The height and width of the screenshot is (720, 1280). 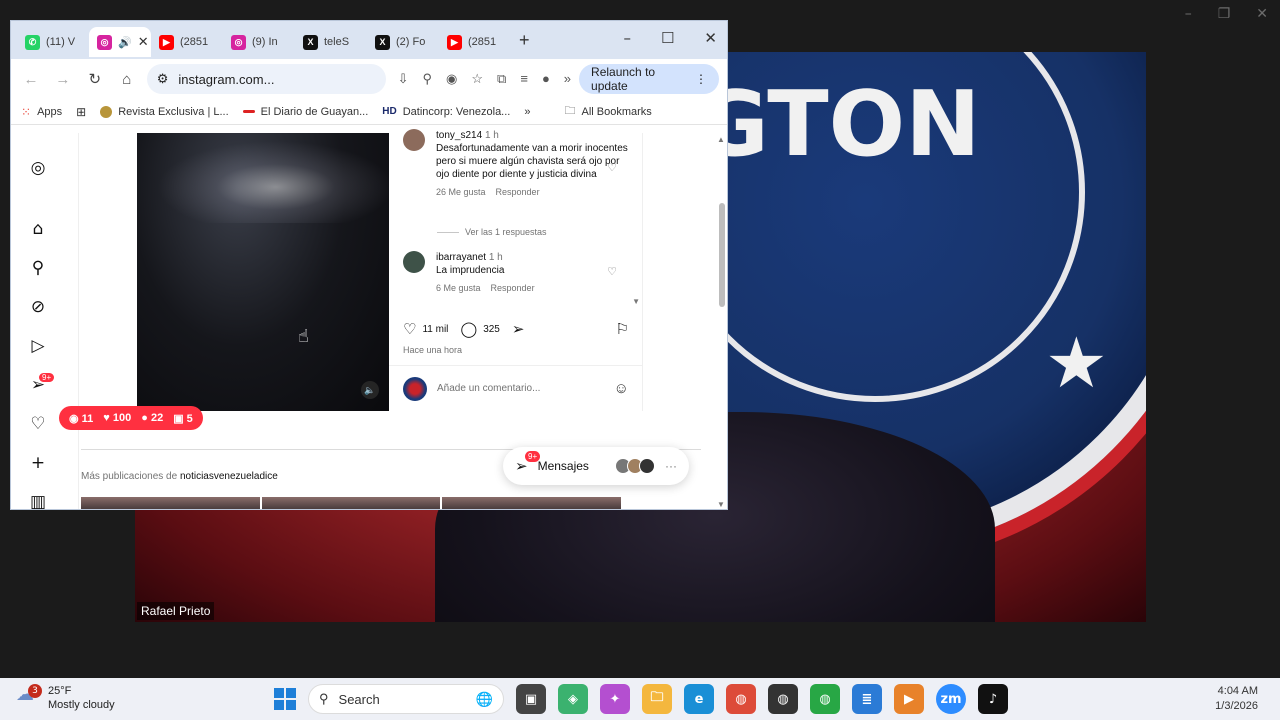 I want to click on relaunch-label: Relaunch to update, so click(x=623, y=79).